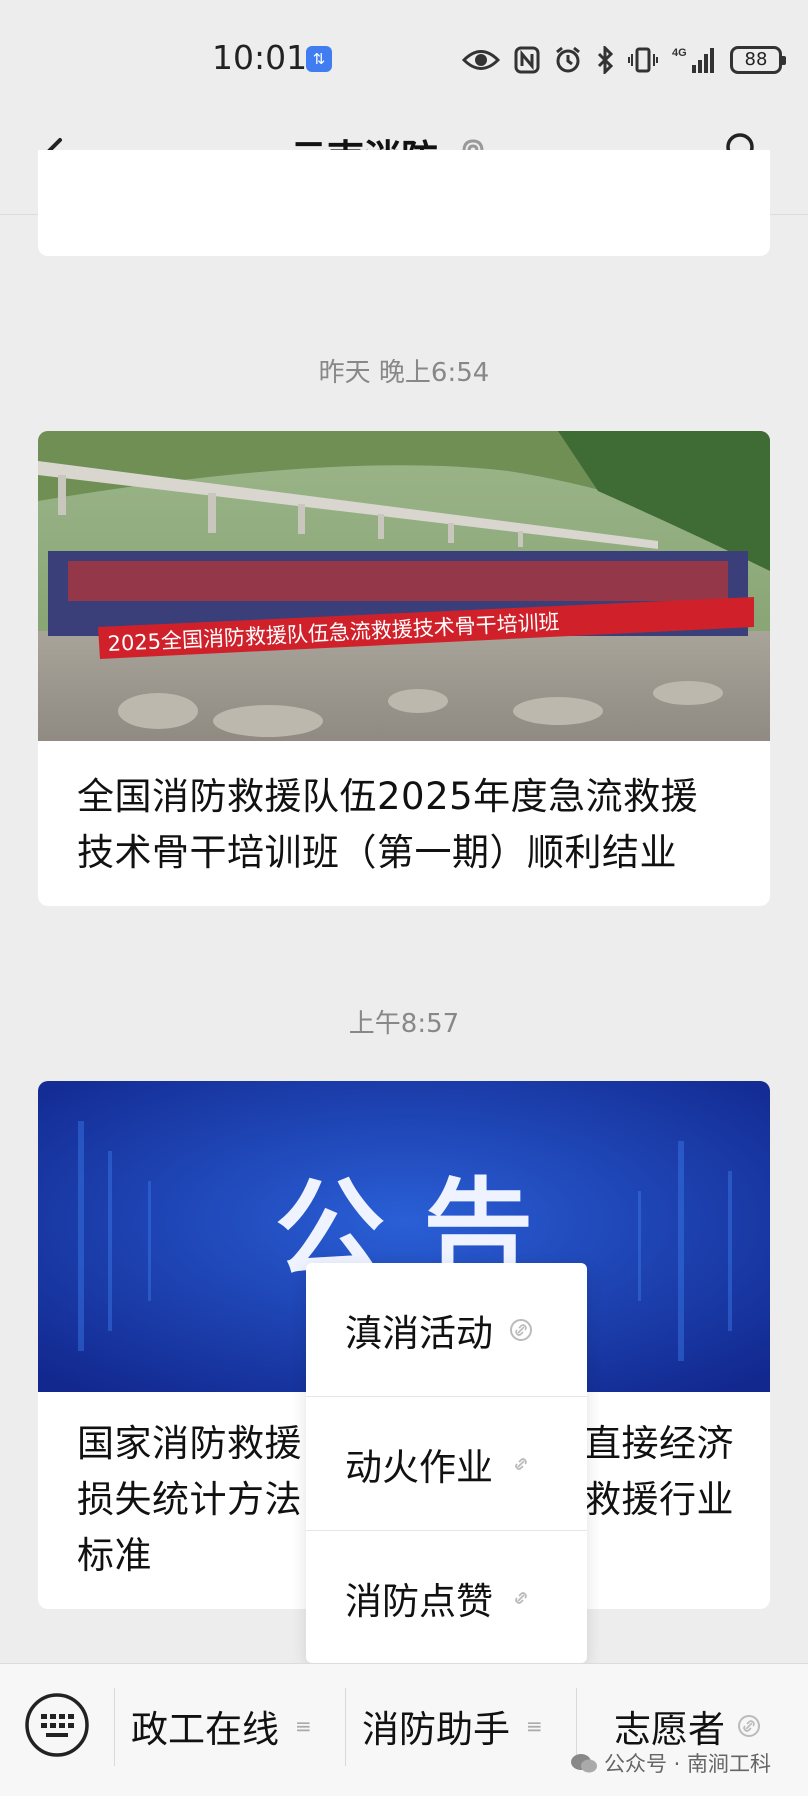 This screenshot has width=808, height=1796. What do you see at coordinates (404, 373) in the screenshot?
I see `timestamp: 昨天 晚上6:54` at bounding box center [404, 373].